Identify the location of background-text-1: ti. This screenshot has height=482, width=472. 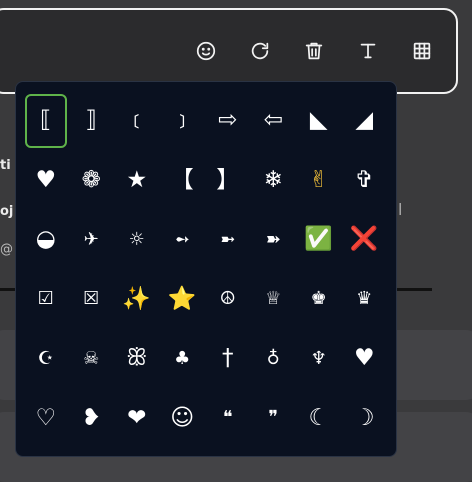
(5, 165).